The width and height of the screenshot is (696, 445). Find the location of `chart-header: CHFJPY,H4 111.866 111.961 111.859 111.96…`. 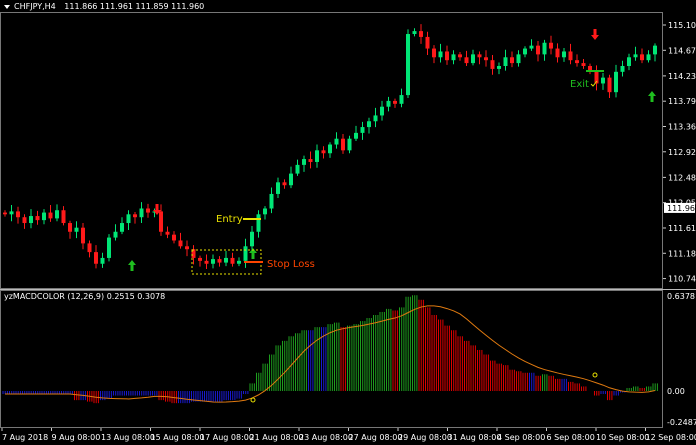

chart-header: CHFJPY,H4 111.866 111.961 111.859 111.96… is located at coordinates (104, 6).